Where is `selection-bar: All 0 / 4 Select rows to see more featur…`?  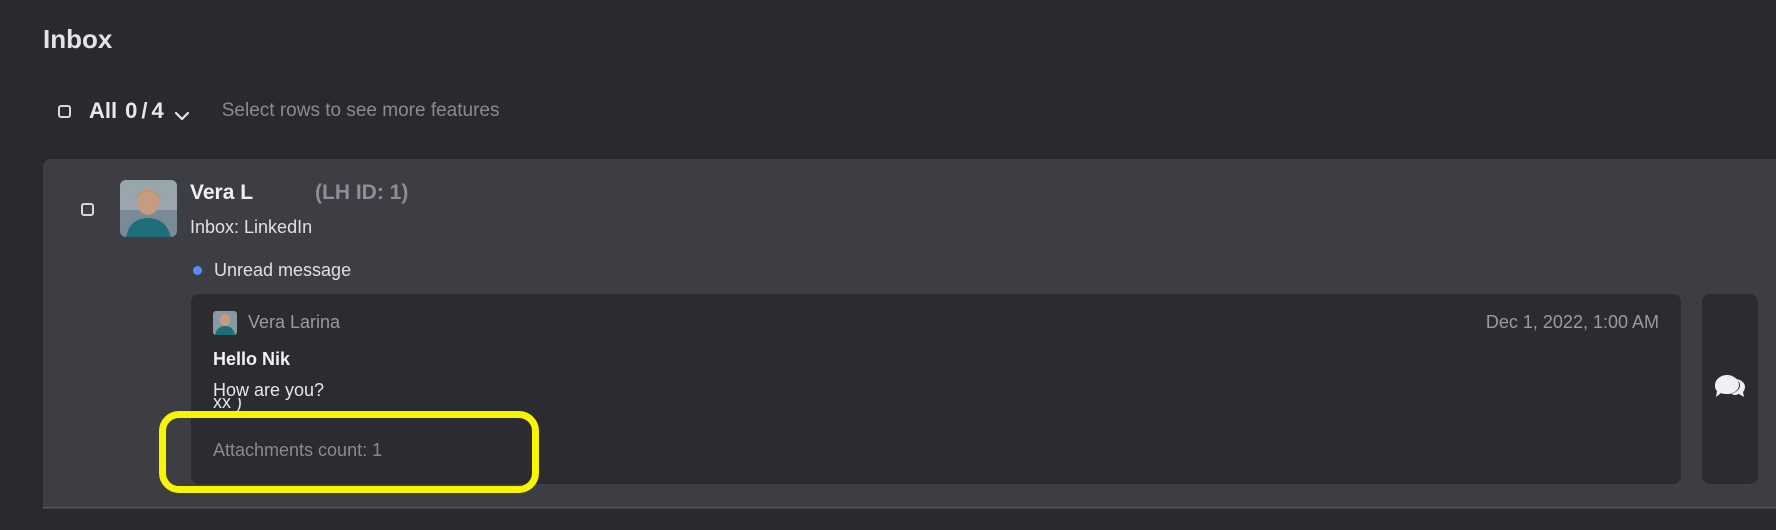
selection-bar: All 0 / 4 Select rows to see more featur… is located at coordinates (279, 111).